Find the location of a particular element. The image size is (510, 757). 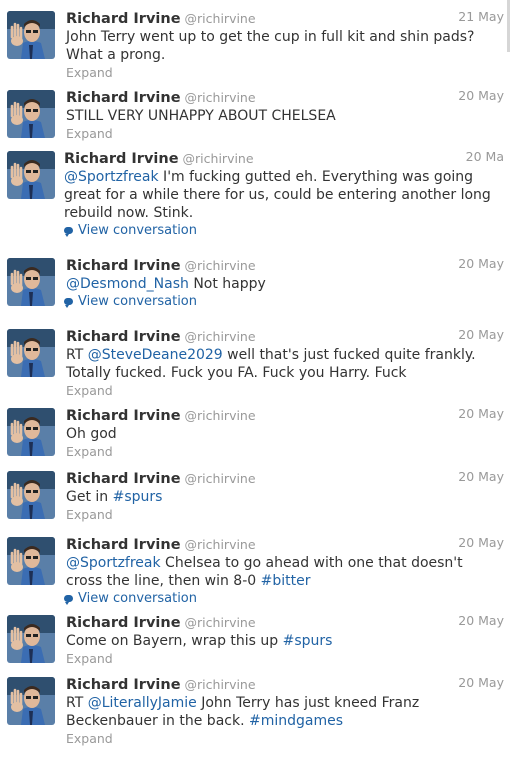

text-segment: cross the line, then win 8-0 is located at coordinates (163, 581).